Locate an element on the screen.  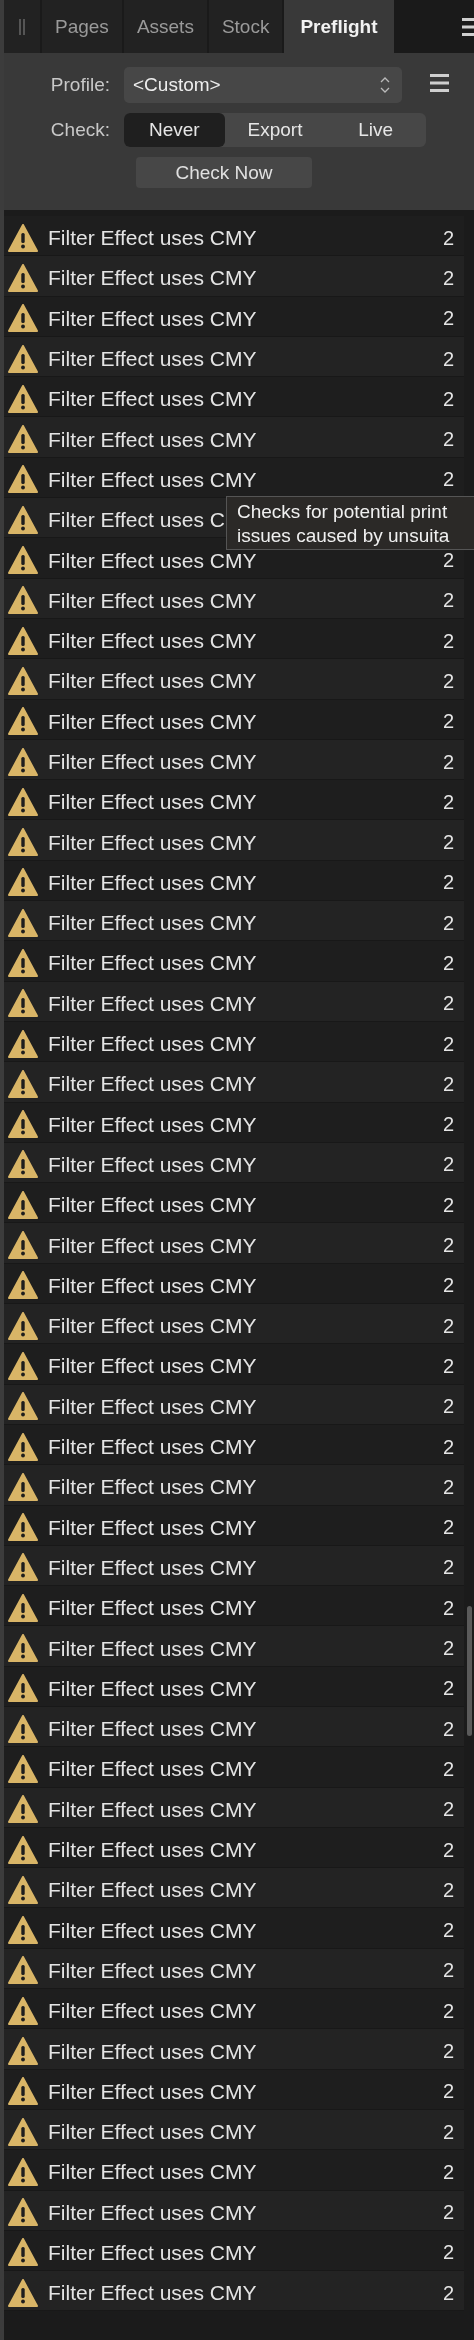
check-label: Check: is located at coordinates (80, 130).